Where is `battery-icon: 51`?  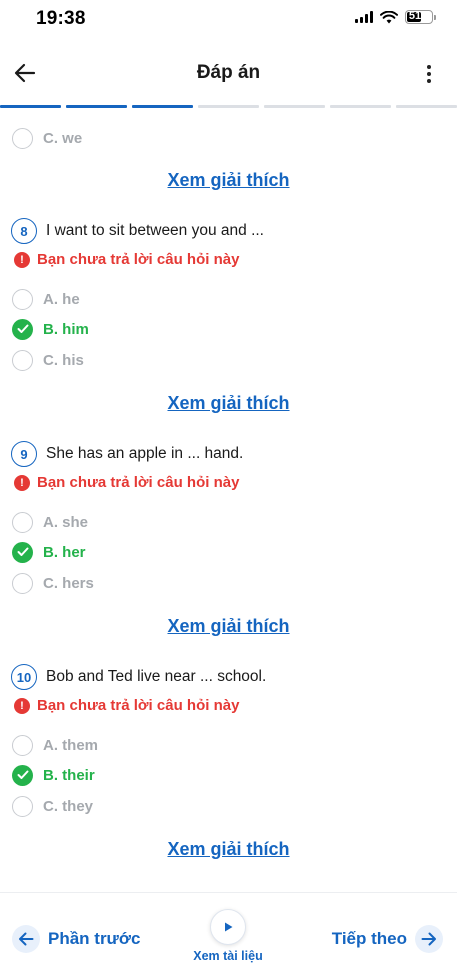 battery-icon: 51 is located at coordinates (420, 17).